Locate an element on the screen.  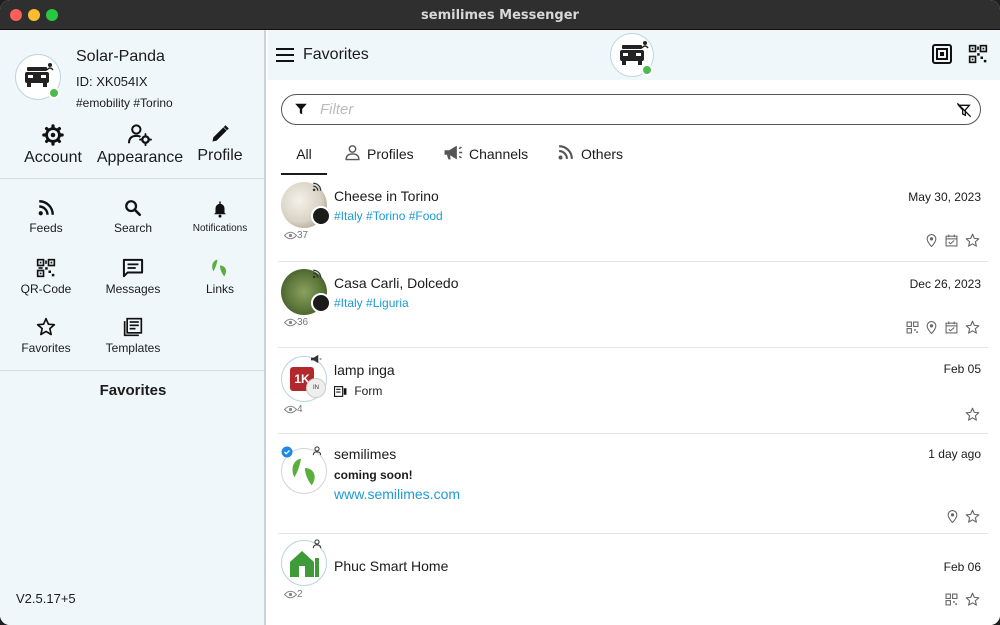
view-count: 37 is located at coordinates (296, 235).